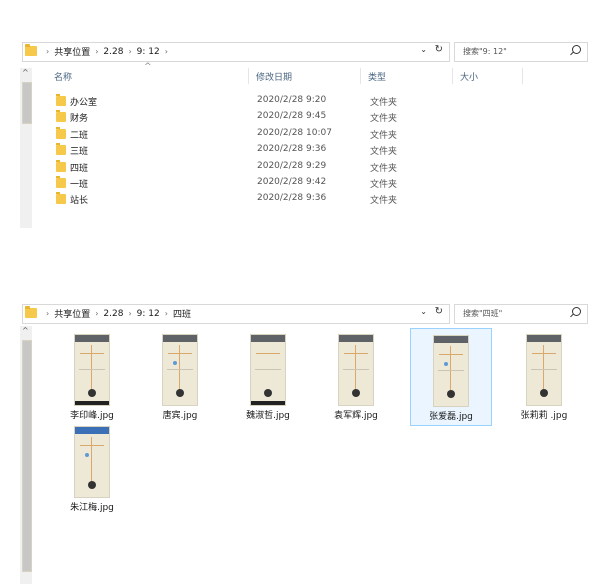 This screenshot has width=604, height=584. Describe the element at coordinates (292, 181) in the screenshot. I see `item-date: 2020/2/28 9:42` at that location.